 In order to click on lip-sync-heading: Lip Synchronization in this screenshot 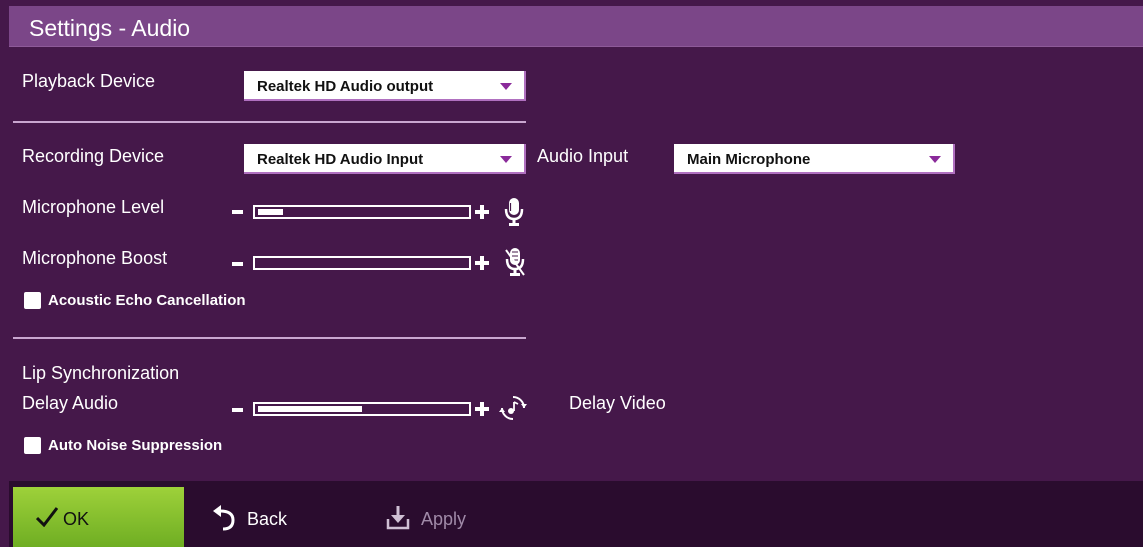, I will do `click(101, 373)`.